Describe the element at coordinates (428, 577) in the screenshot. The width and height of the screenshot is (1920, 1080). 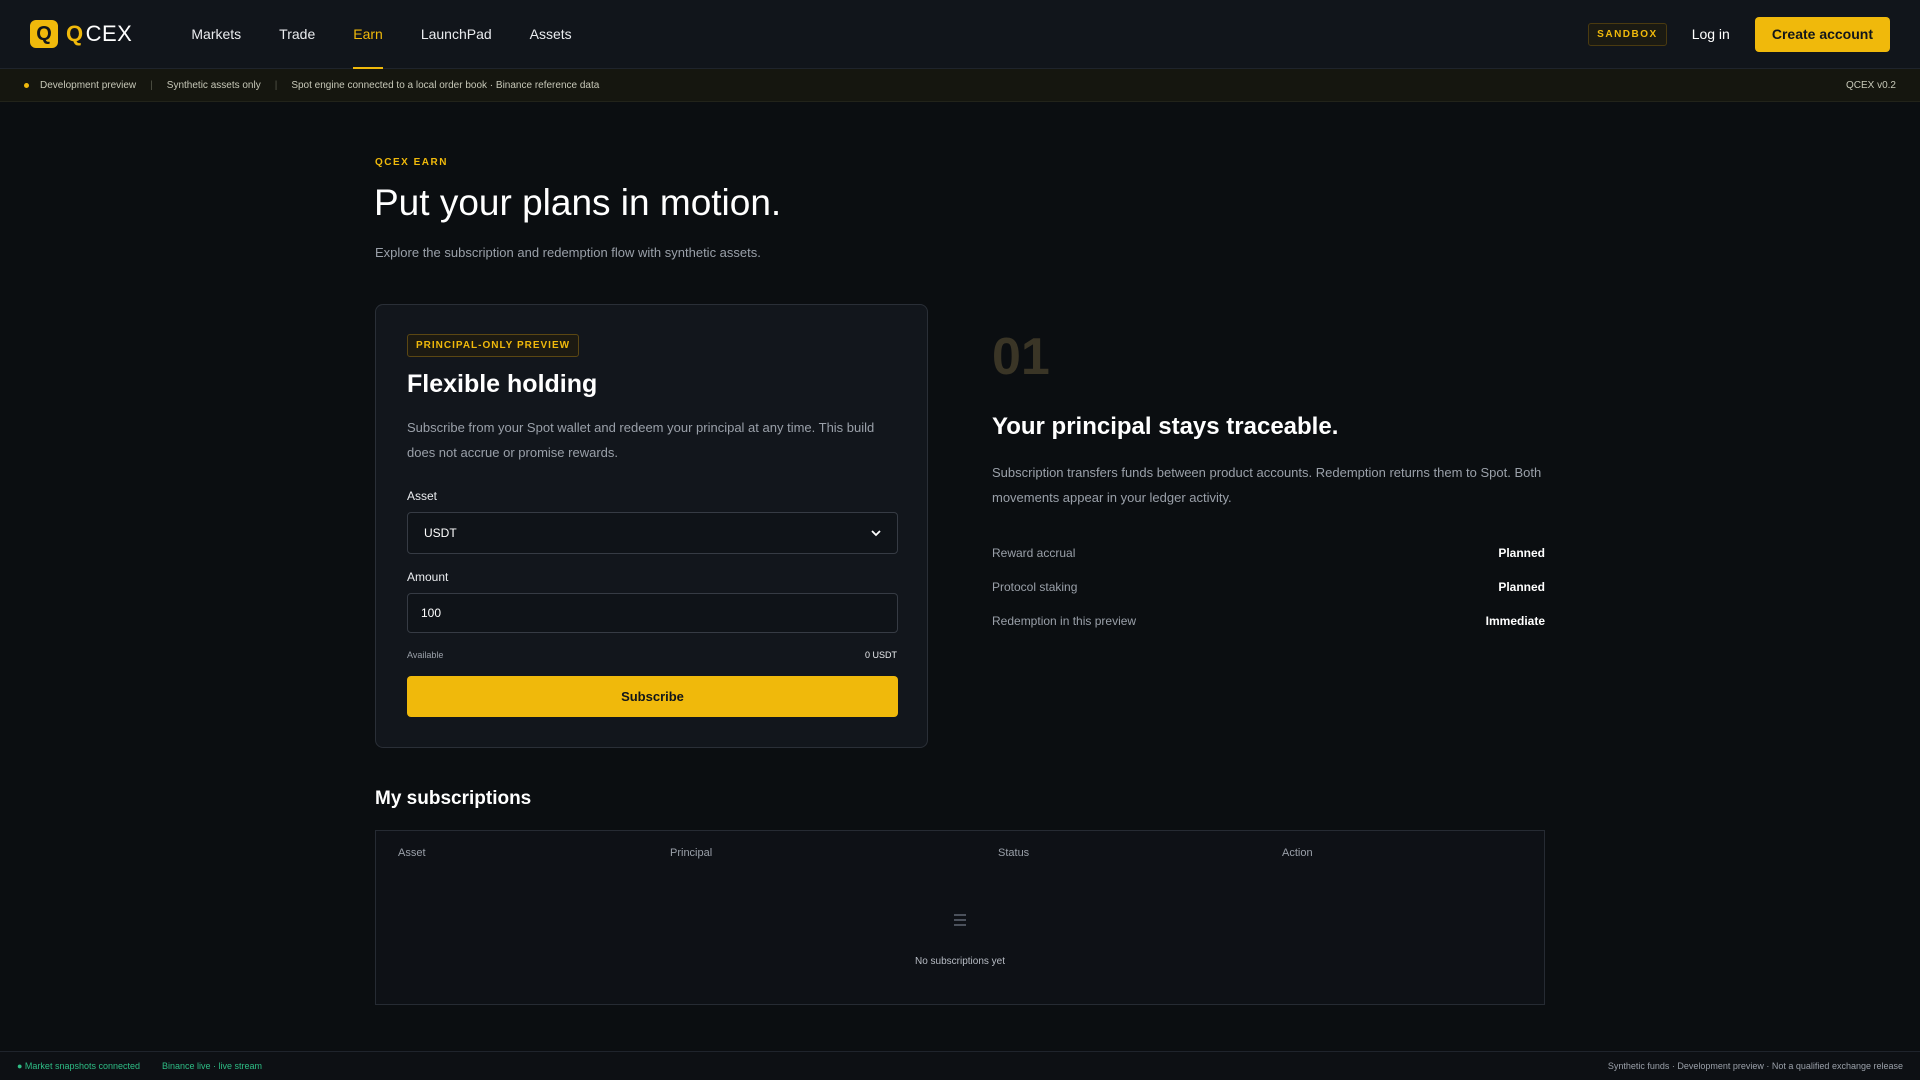
I see `amount-label: Amount` at that location.